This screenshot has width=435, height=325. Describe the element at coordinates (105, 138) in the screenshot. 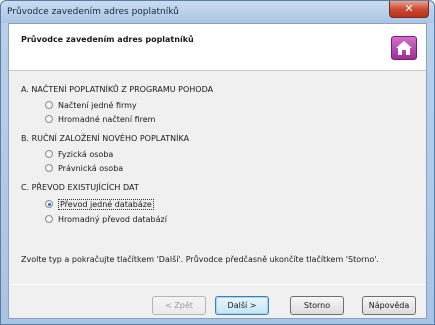

I see `section-b-title: B. RUČNÍ ZALOŽENÍ NOVÉHO POPLATNÍKA` at that location.